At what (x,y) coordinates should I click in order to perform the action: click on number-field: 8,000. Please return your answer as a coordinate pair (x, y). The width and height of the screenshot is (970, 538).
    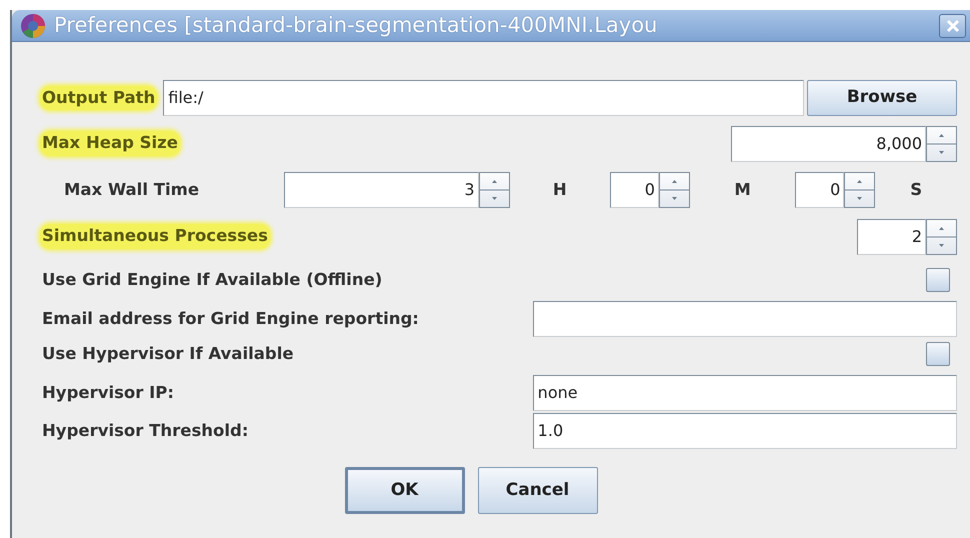
    Looking at the image, I should click on (828, 144).